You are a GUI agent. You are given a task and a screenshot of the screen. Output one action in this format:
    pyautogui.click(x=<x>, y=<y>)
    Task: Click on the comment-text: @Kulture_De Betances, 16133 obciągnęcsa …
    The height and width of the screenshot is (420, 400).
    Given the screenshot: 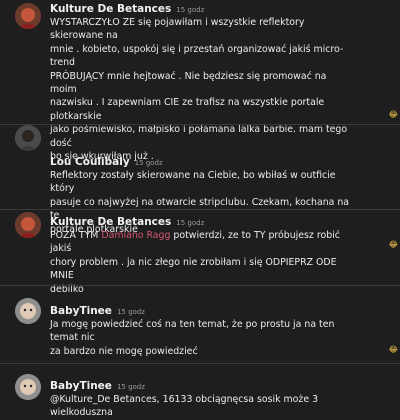 What is the action you would take?
    pyautogui.click(x=184, y=406)
    